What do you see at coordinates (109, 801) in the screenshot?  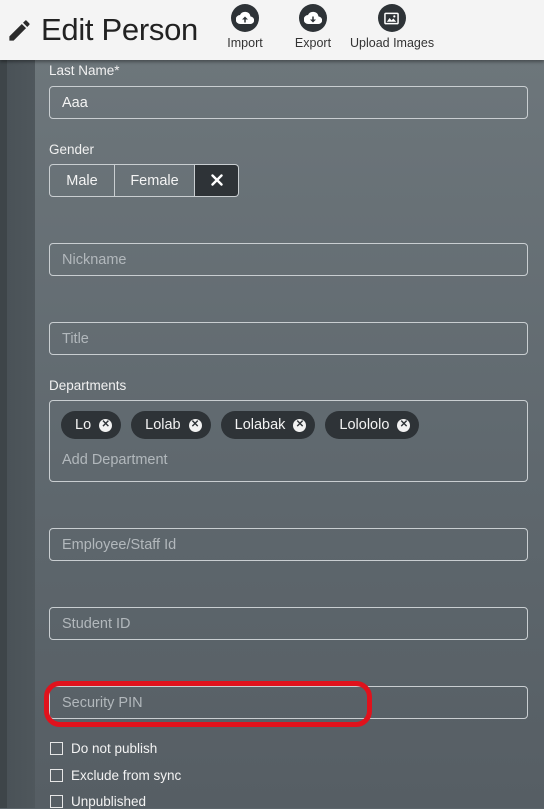 I see `checkbox-label: Unpublished` at bounding box center [109, 801].